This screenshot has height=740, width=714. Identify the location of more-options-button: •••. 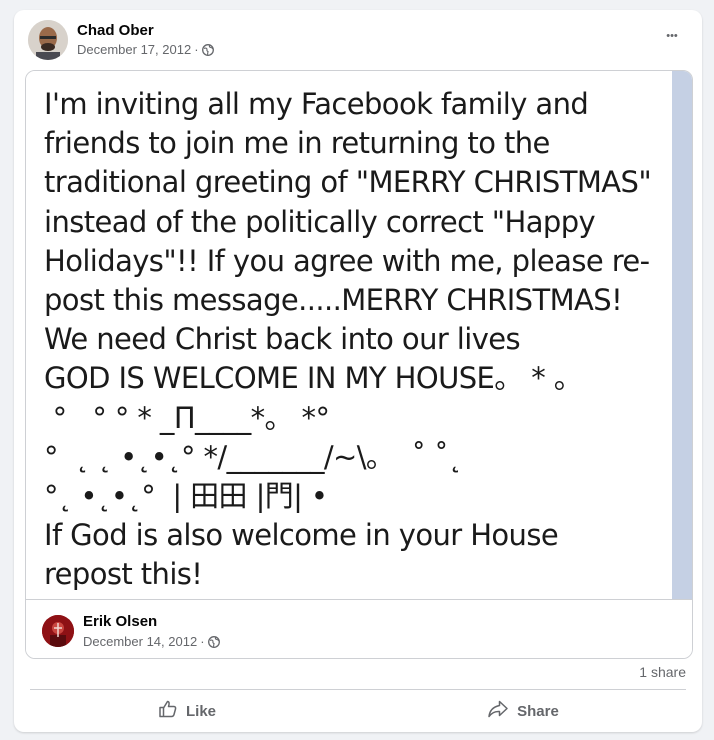
(672, 36).